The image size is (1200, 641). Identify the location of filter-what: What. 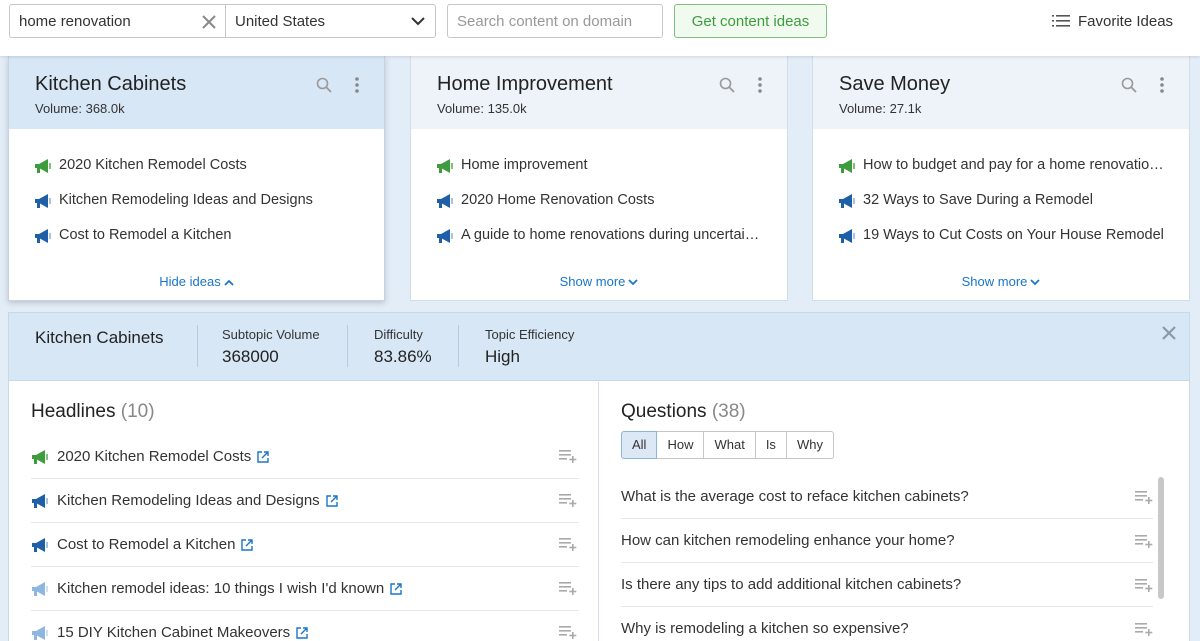
(730, 445).